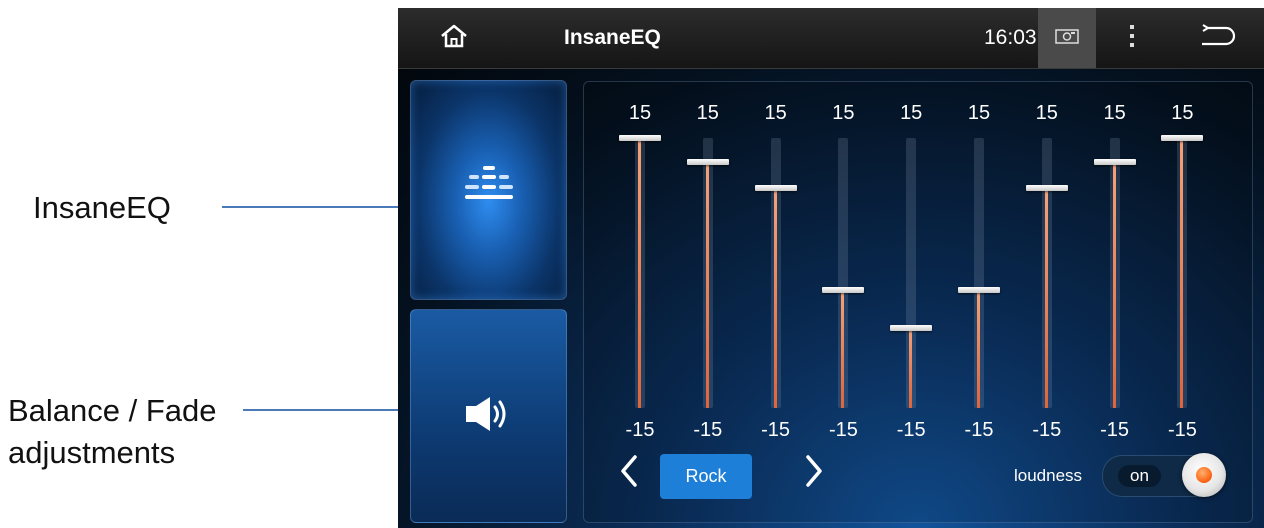 The image size is (1264, 528). Describe the element at coordinates (1048, 475) in the screenshot. I see `loudness-label: loudness` at that location.